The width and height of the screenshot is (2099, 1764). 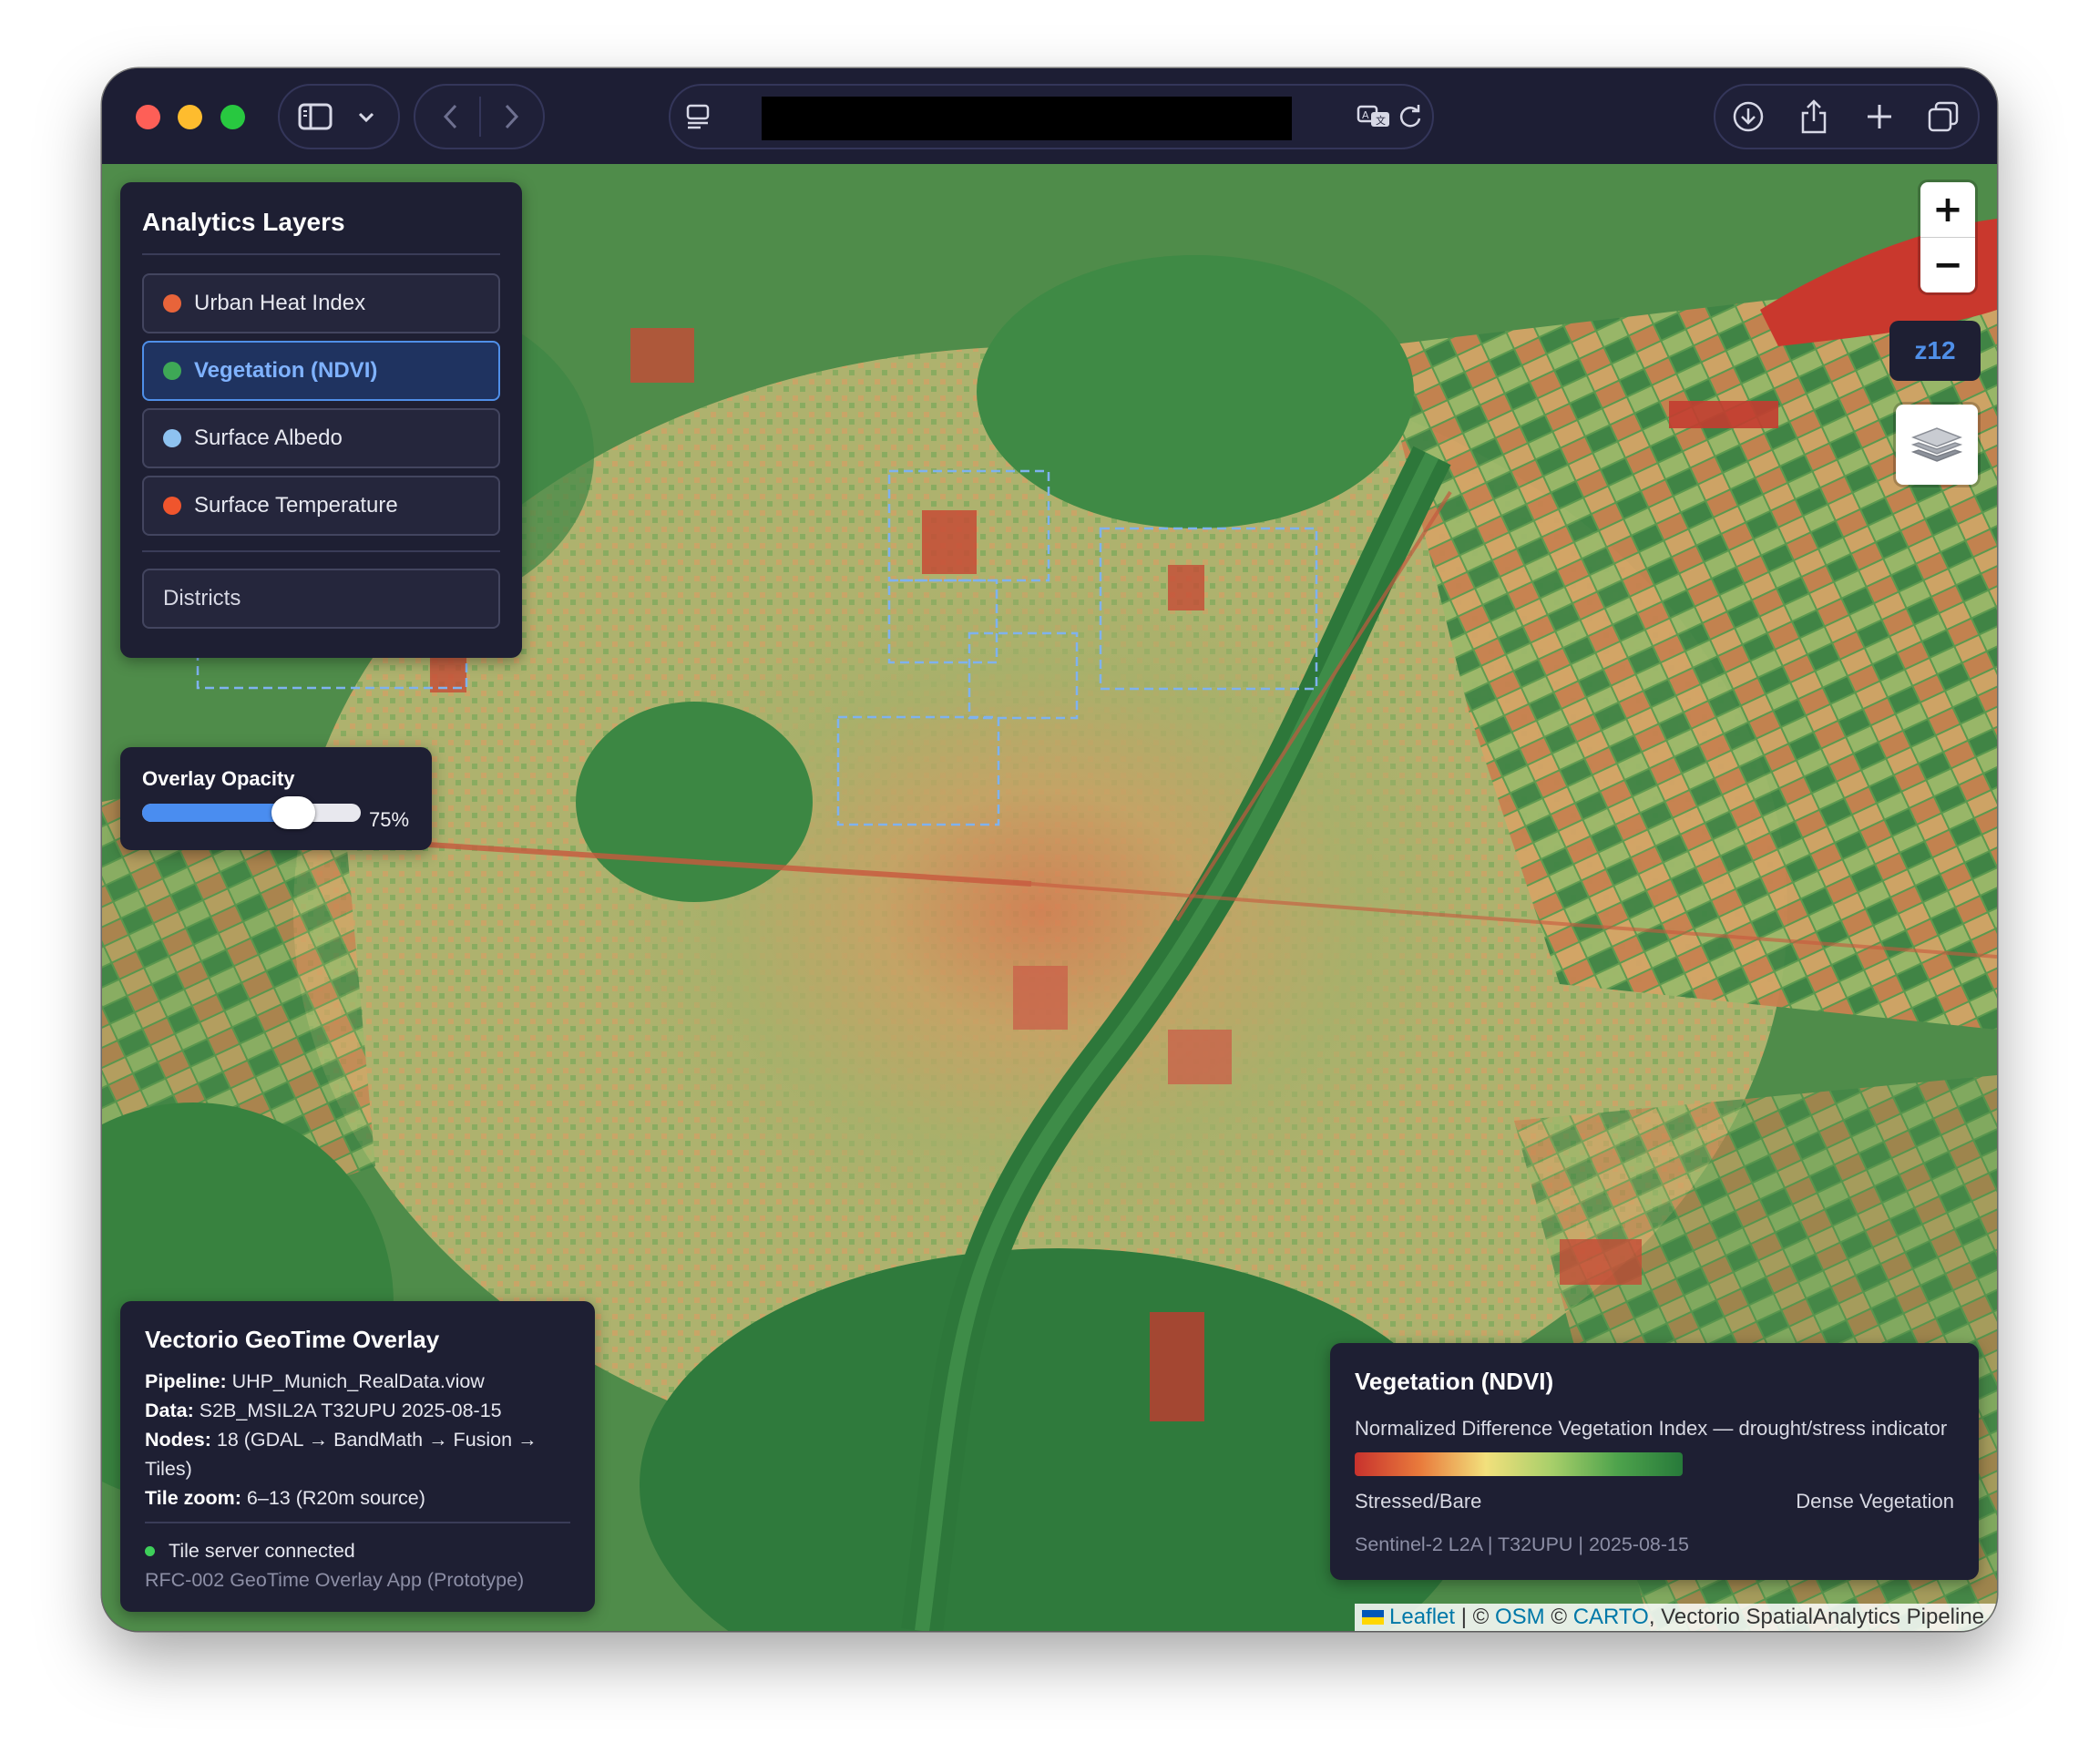 What do you see at coordinates (315, 116) in the screenshot?
I see `sidebar-icon` at bounding box center [315, 116].